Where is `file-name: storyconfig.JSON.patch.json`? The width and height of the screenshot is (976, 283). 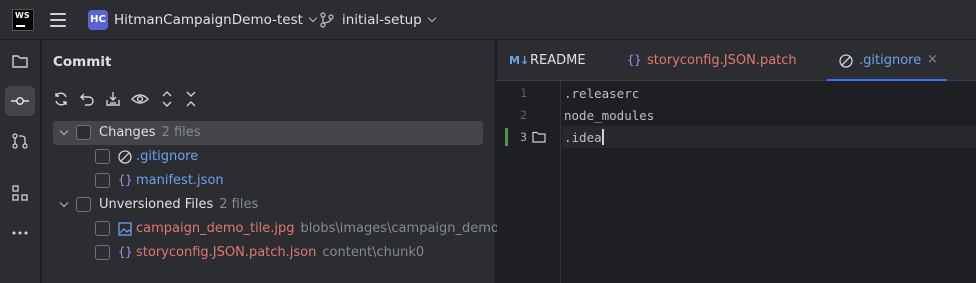
file-name: storyconfig.JSON.patch.json is located at coordinates (226, 252).